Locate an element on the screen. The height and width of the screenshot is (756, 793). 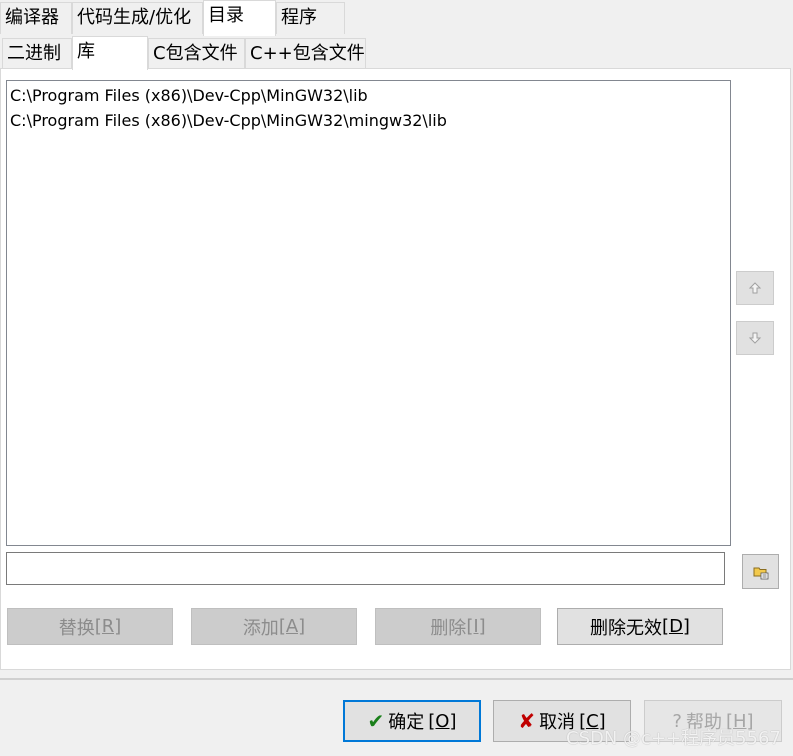
delete-button: 删除 [I] is located at coordinates (458, 626).